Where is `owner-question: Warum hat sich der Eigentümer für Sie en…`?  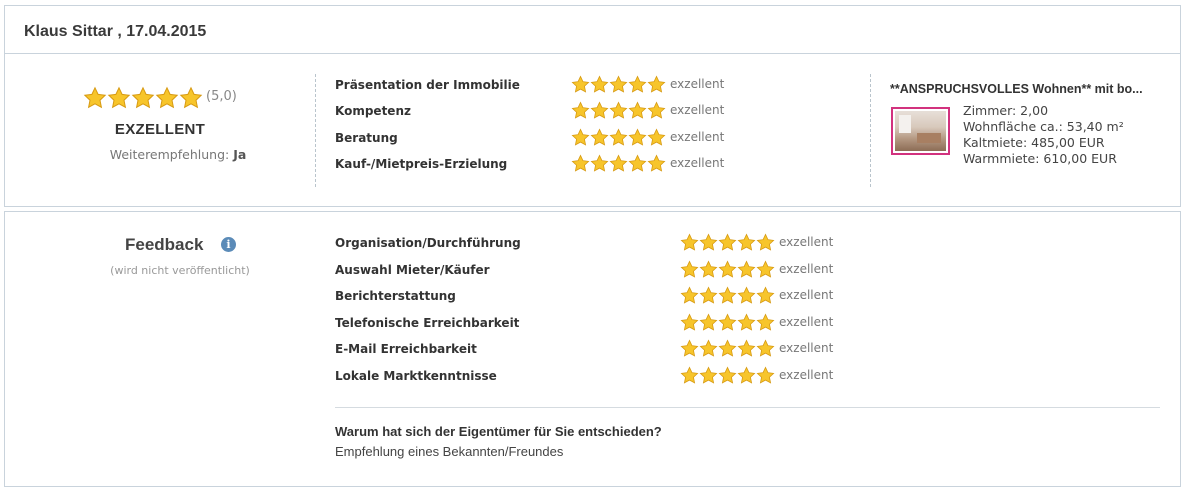
owner-question: Warum hat sich der Eigentümer für Sie en… is located at coordinates (498, 431).